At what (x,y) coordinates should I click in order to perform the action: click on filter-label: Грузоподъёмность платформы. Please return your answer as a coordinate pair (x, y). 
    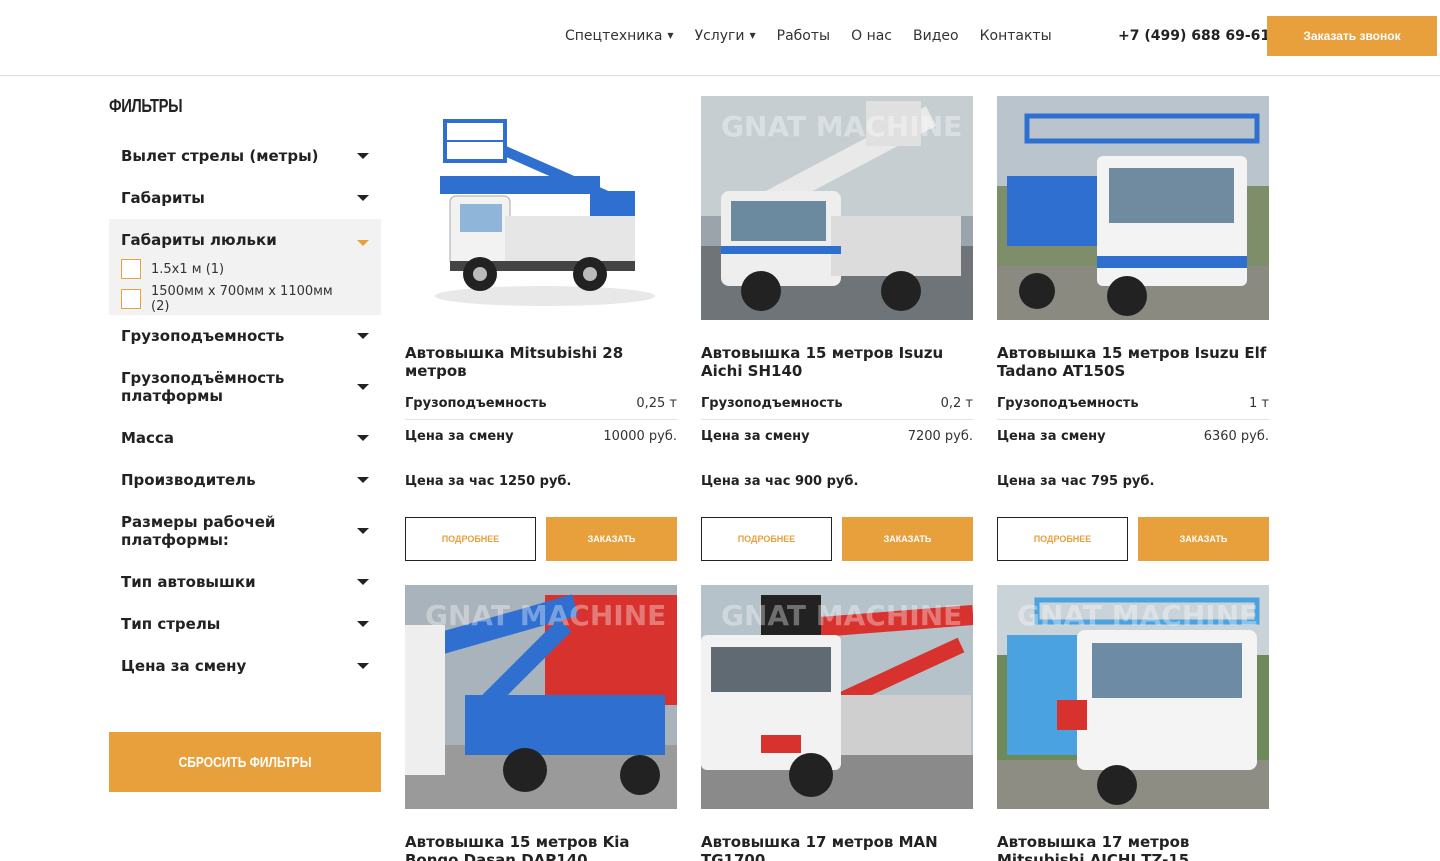
    Looking at the image, I should click on (203, 387).